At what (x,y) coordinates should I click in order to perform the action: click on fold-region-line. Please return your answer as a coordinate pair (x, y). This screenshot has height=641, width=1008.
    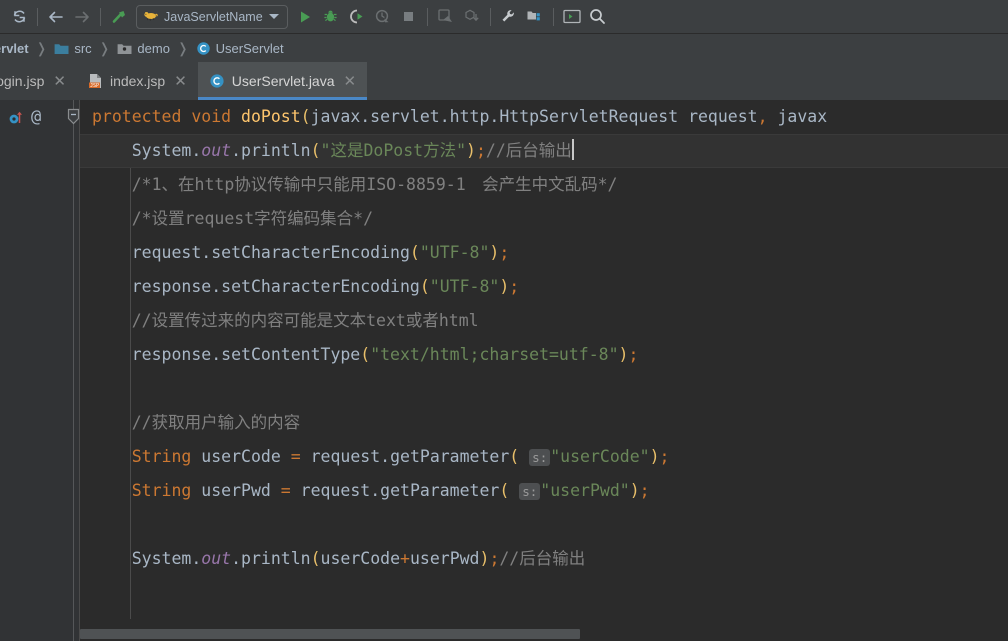
    Looking at the image, I should click on (73, 370).